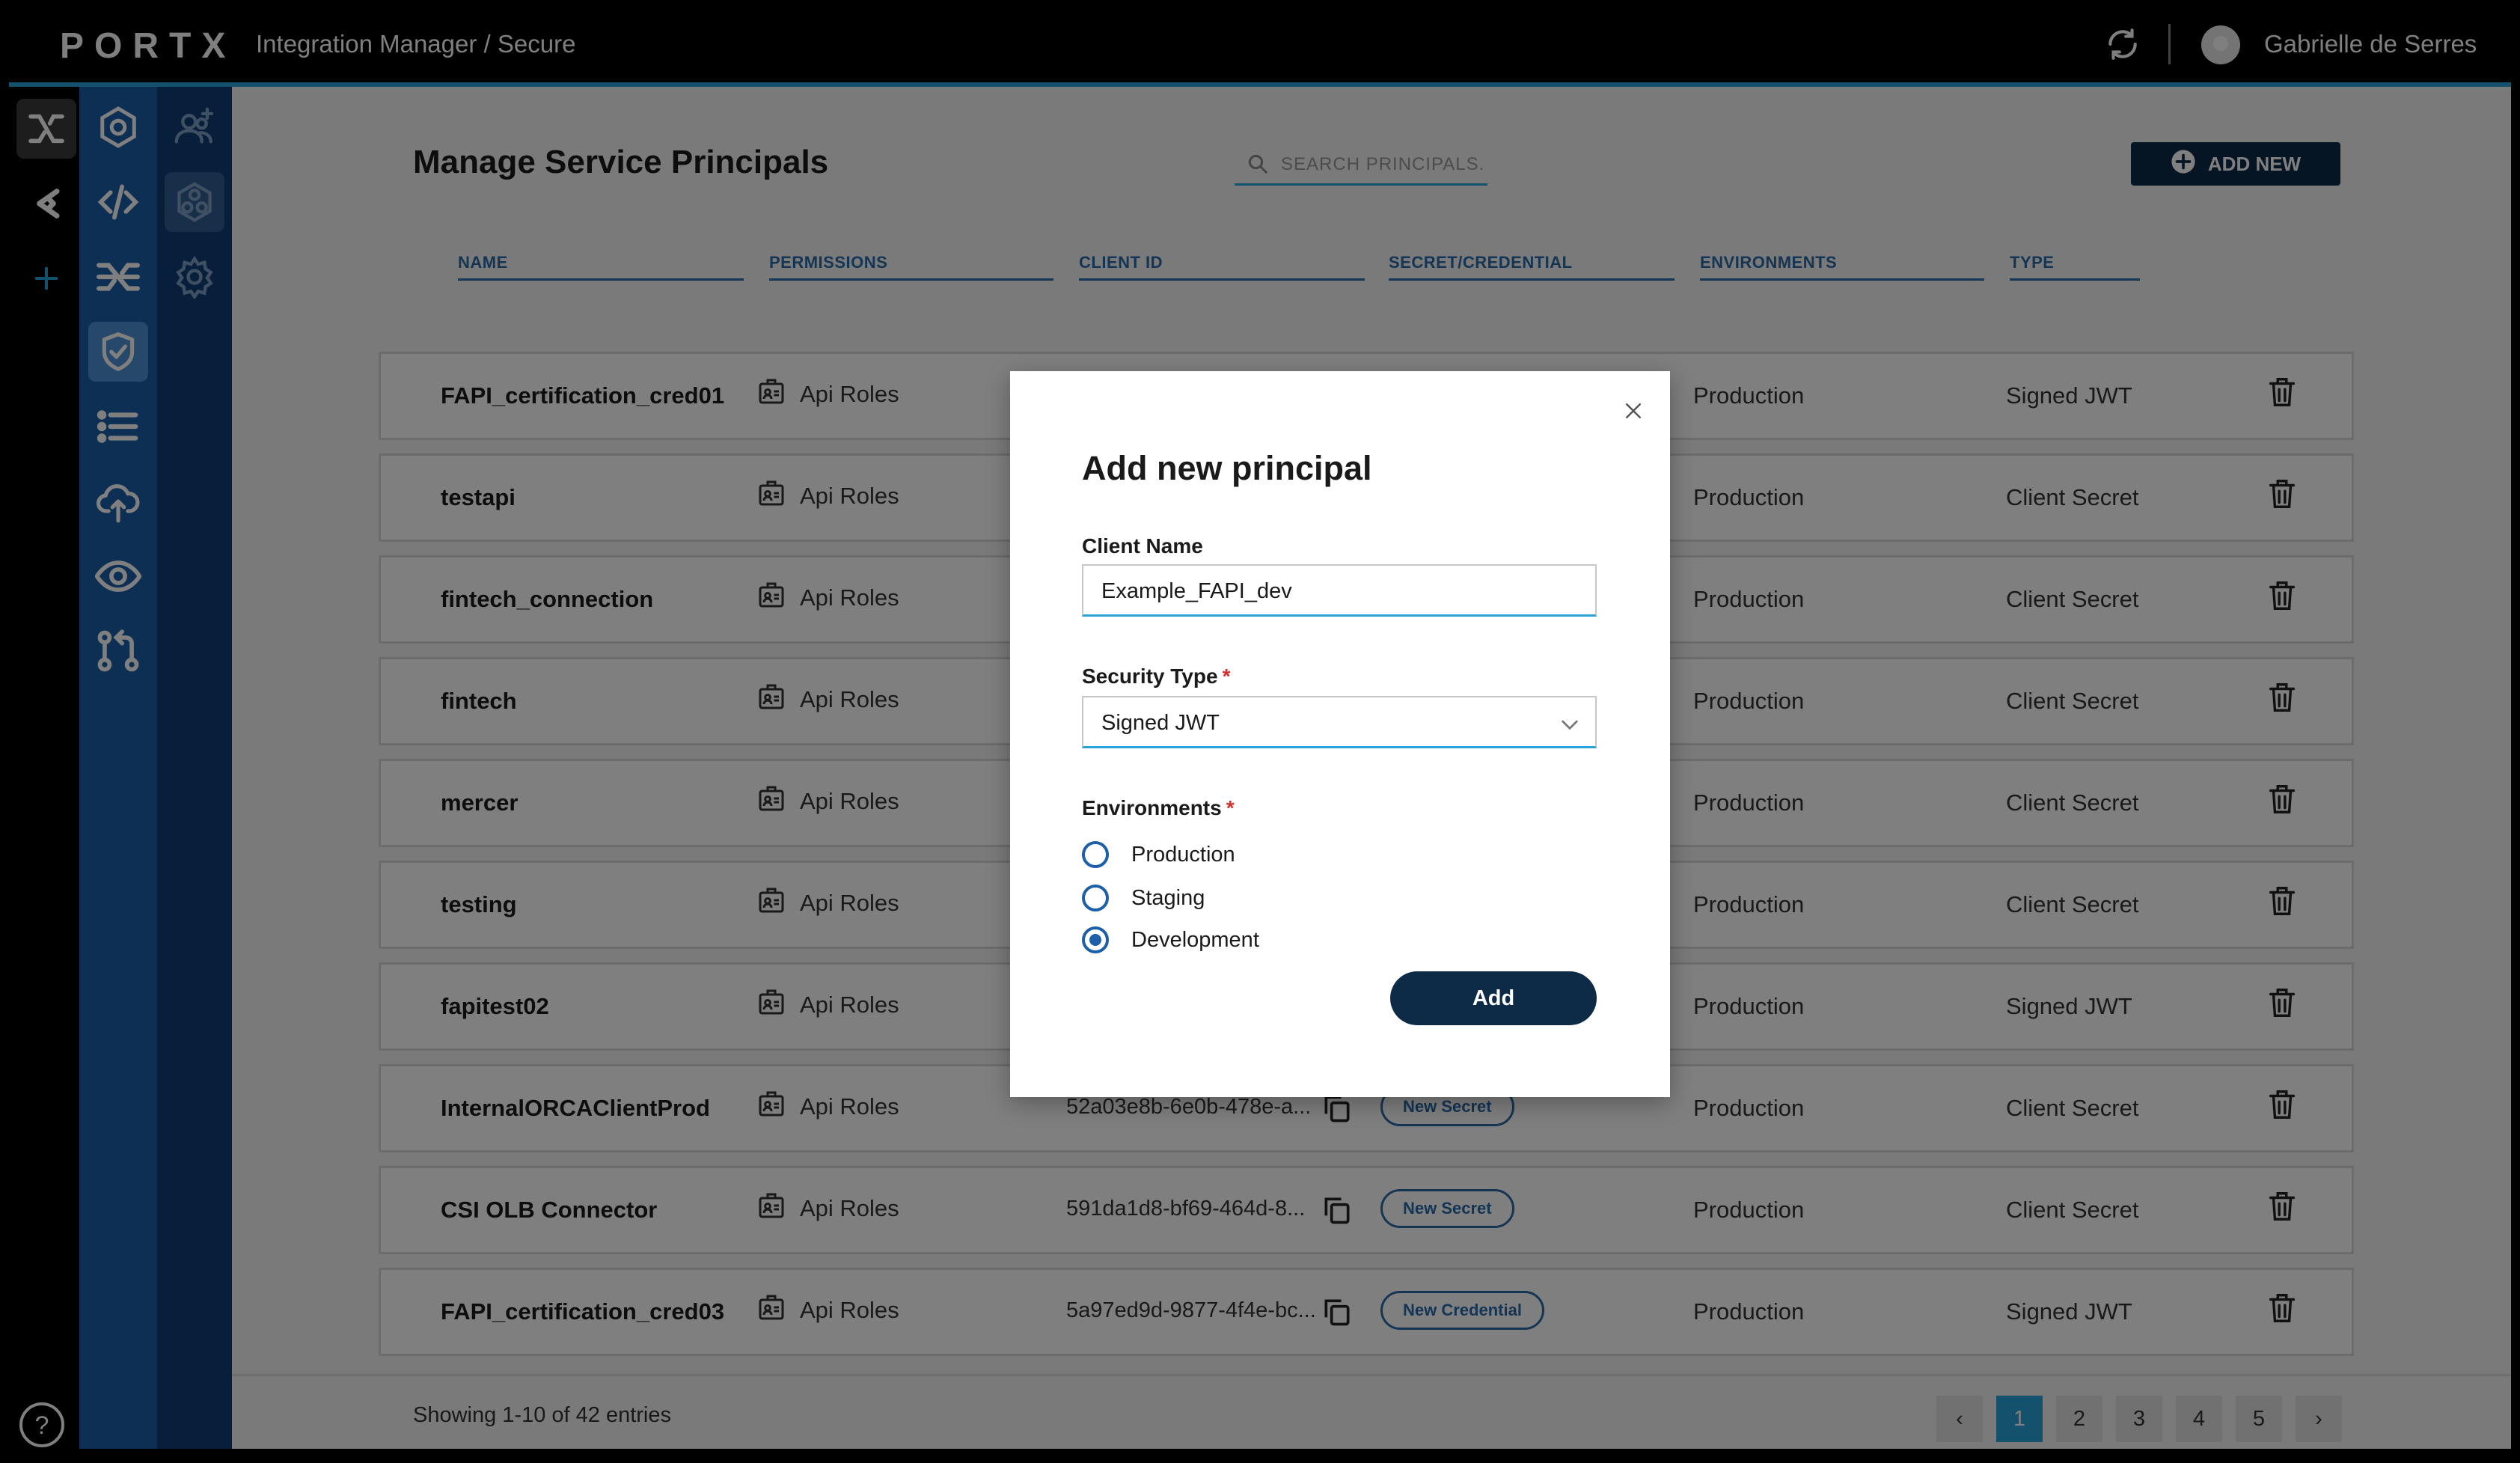 This screenshot has height=1463, width=2520. What do you see at coordinates (1170, 940) in the screenshot?
I see `env-radio-development: Development` at bounding box center [1170, 940].